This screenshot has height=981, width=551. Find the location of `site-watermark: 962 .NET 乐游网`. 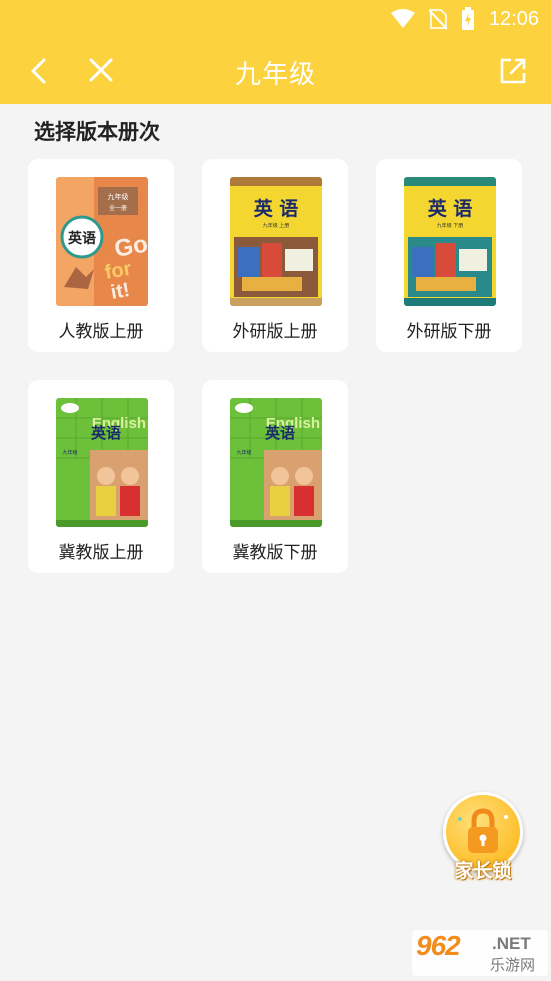

site-watermark: 962 .NET 乐游网 is located at coordinates (480, 953).